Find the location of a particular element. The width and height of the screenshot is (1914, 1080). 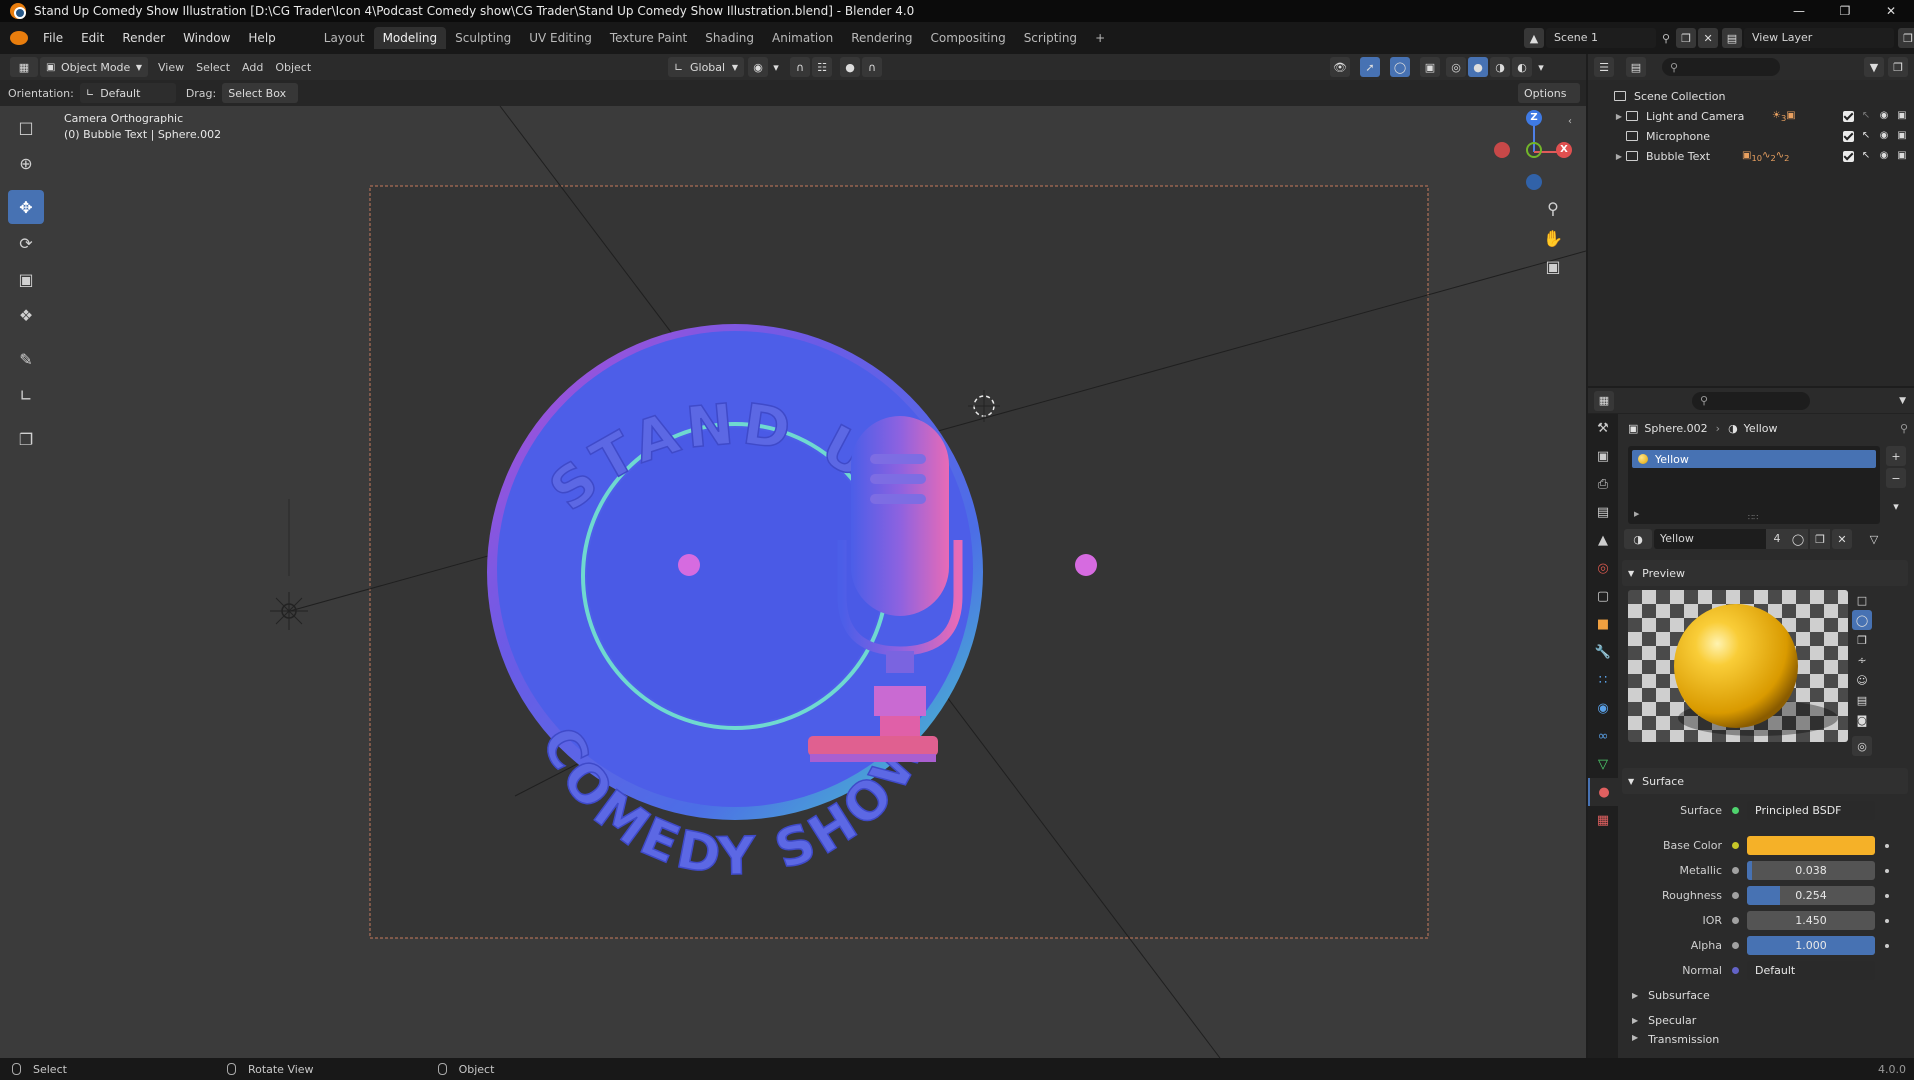

menu-file: File is located at coordinates (53, 38).